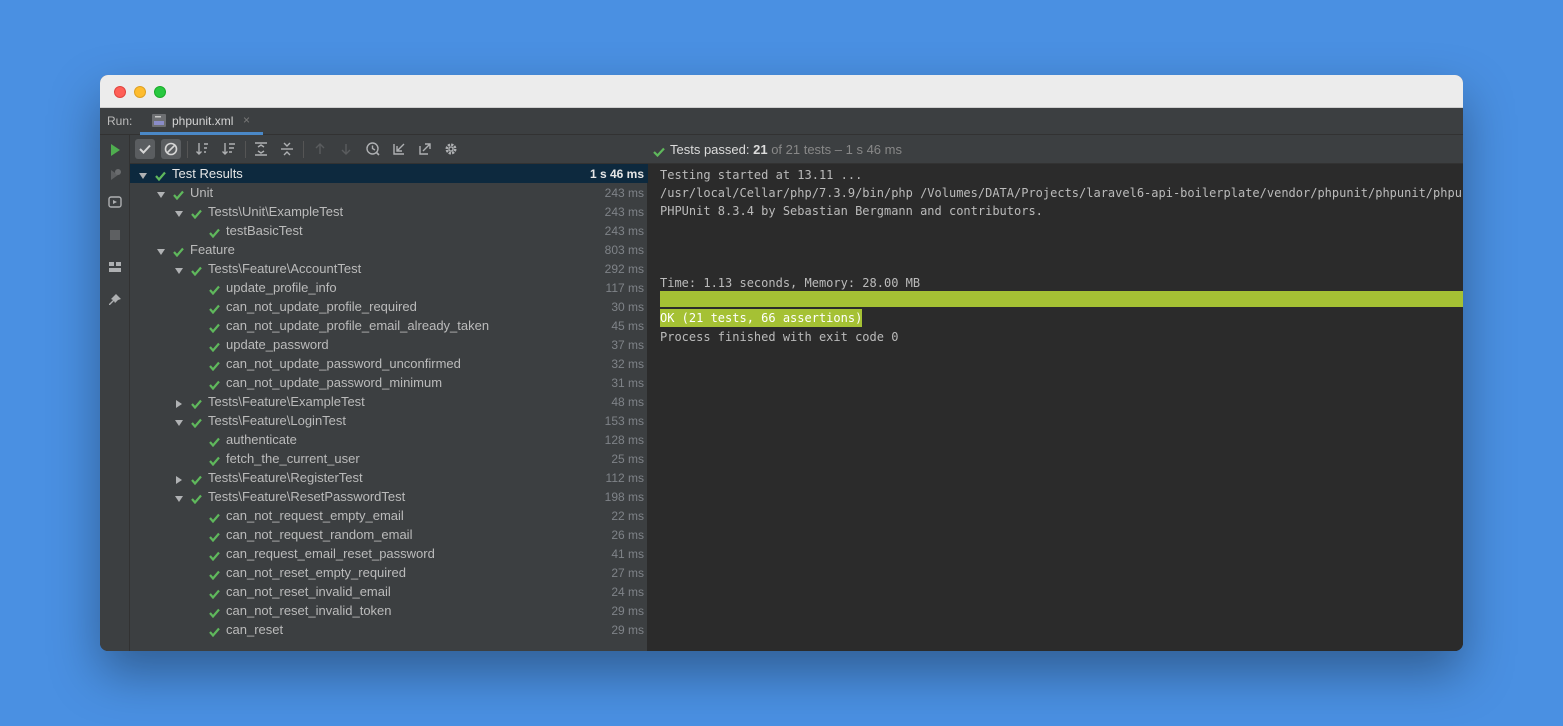  Describe the element at coordinates (309, 610) in the screenshot. I see `test-name: can_not_reset_invalid_token` at that location.